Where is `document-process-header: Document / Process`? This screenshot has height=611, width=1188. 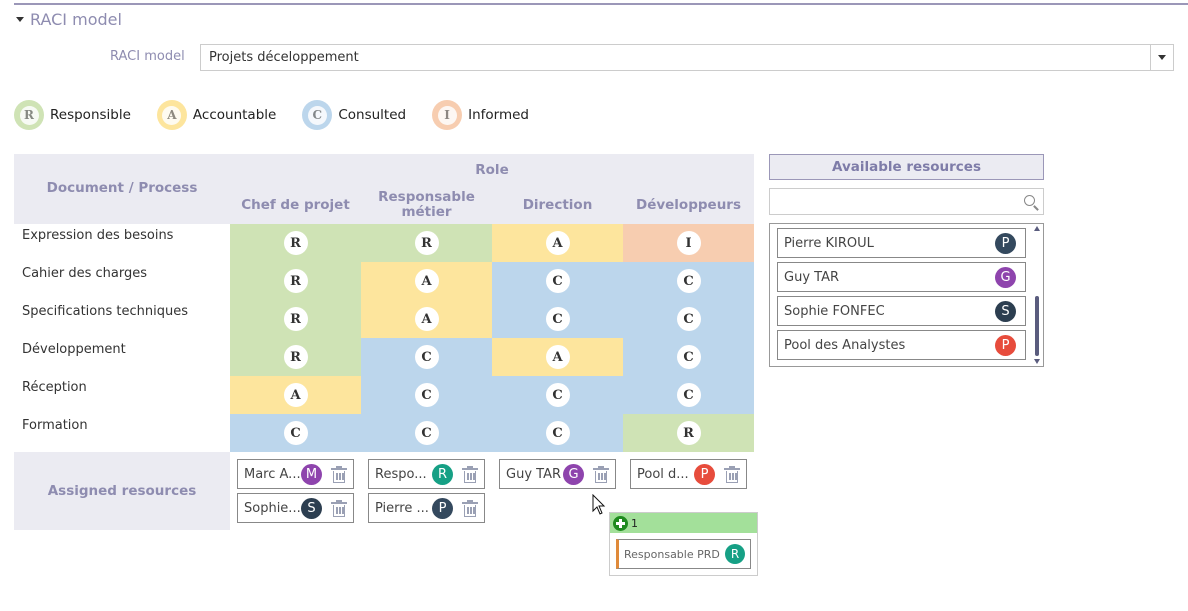 document-process-header: Document / Process is located at coordinates (122, 189).